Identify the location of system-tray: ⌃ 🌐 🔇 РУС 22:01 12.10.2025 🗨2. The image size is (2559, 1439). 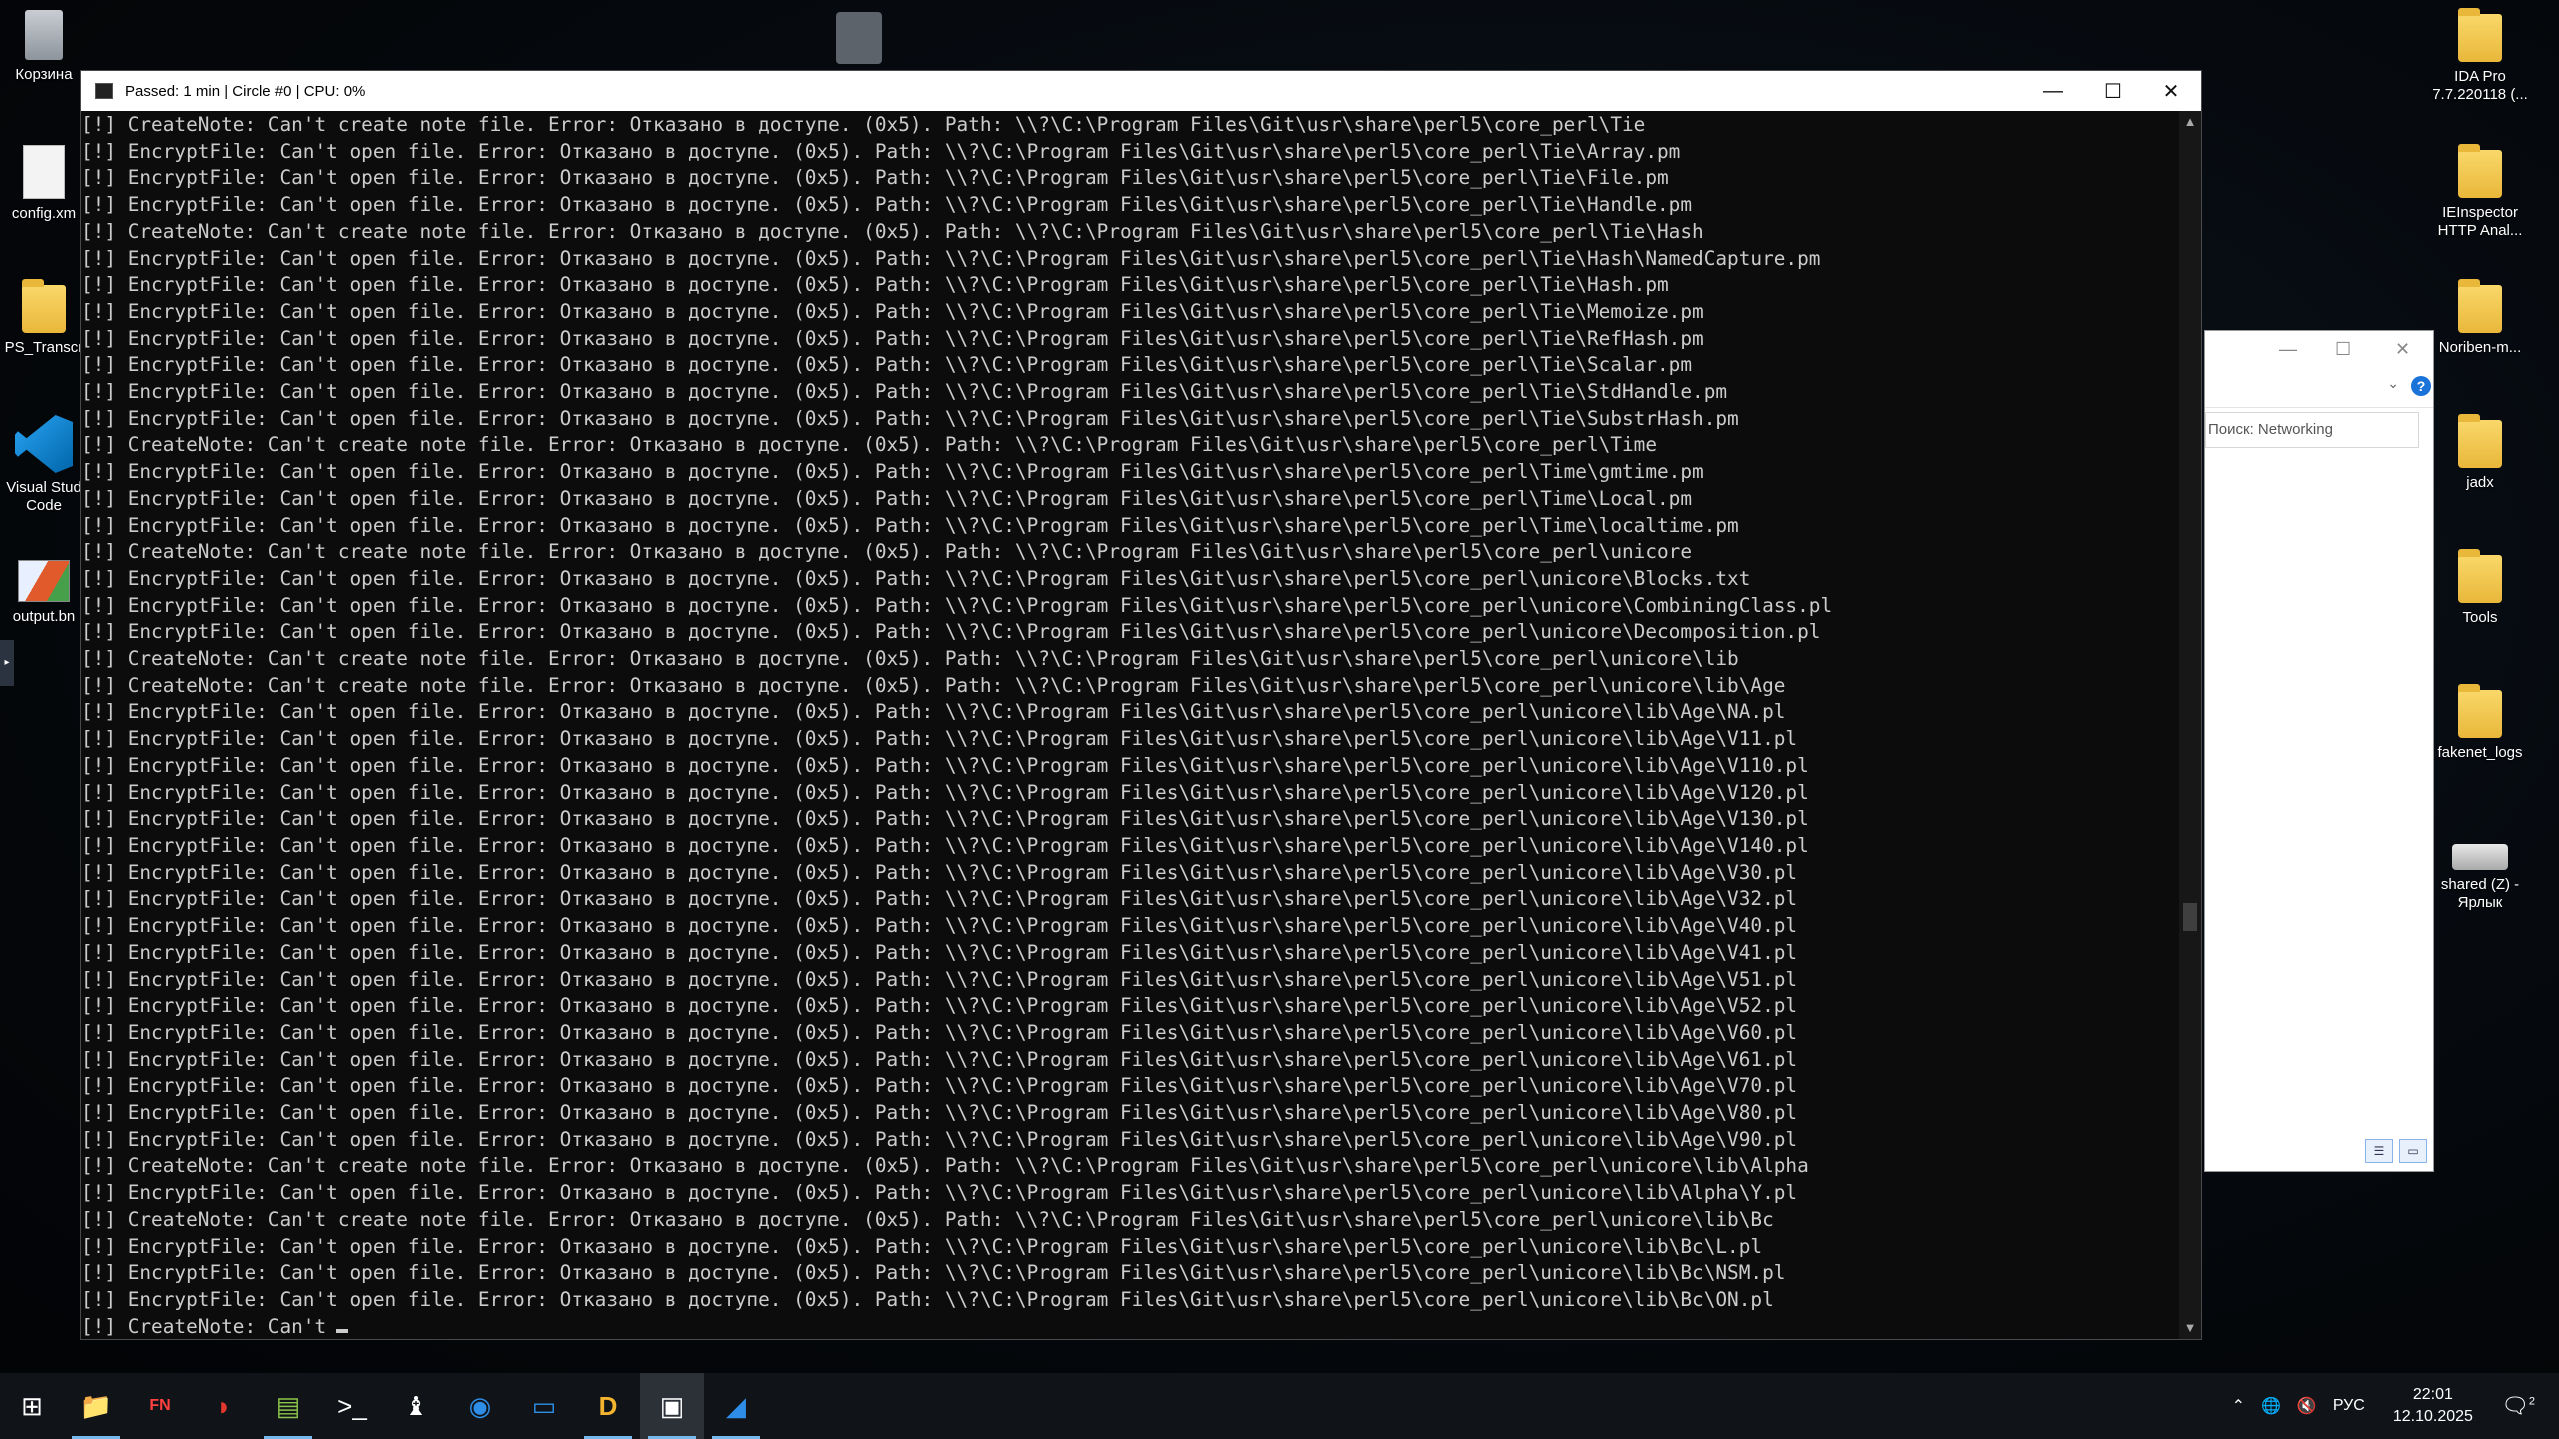
(2391, 1406).